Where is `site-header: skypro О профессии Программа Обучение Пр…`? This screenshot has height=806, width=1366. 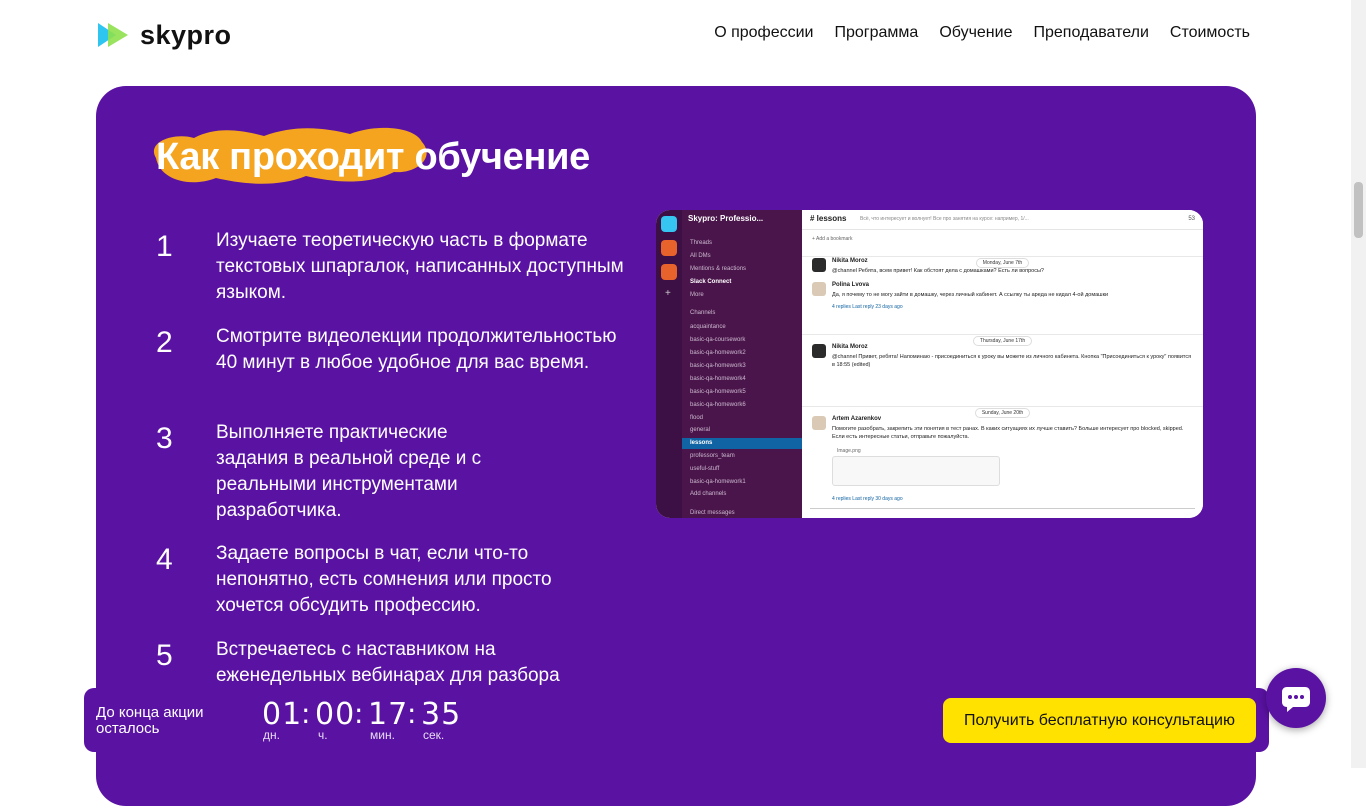
site-header: skypro О профессии Программа Обучение Пр… is located at coordinates (683, 36).